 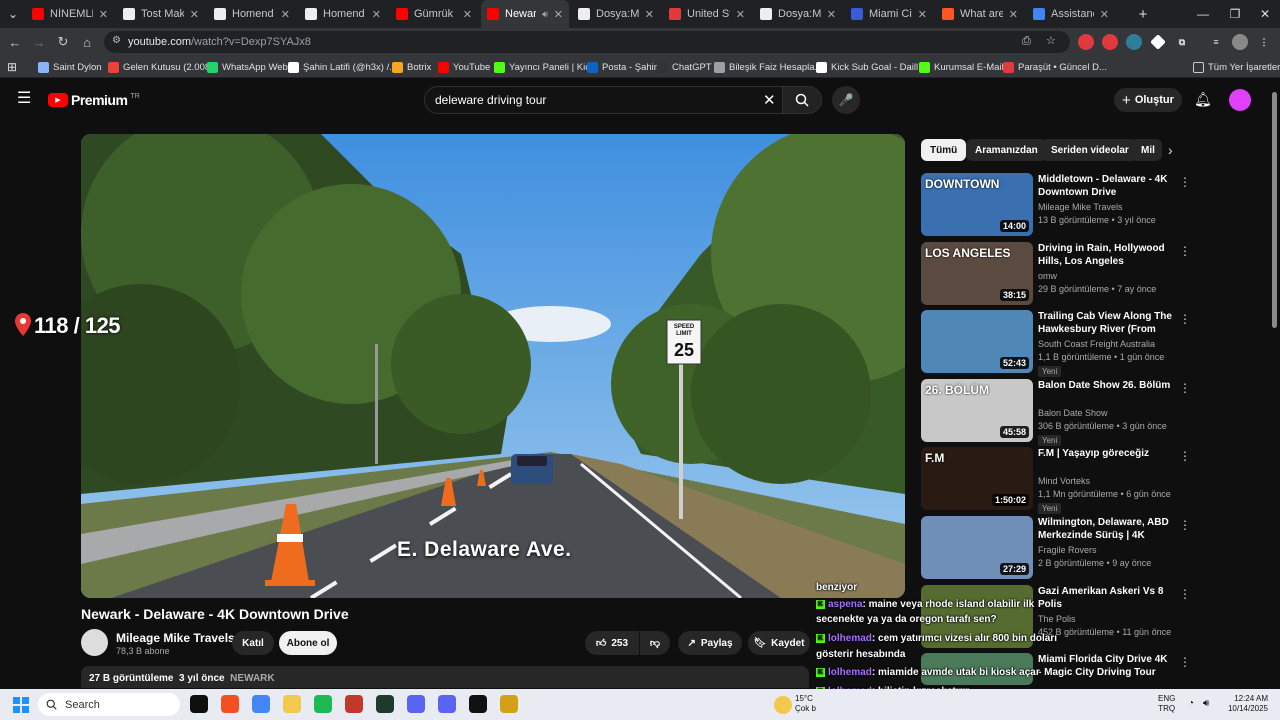 I want to click on filter-chip: Mil, so click(x=1147, y=150).